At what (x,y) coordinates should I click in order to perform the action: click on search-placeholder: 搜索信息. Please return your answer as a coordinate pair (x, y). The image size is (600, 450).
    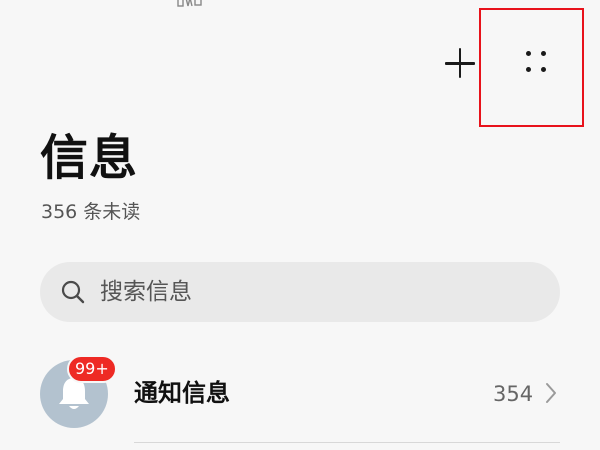
    Looking at the image, I should click on (146, 292).